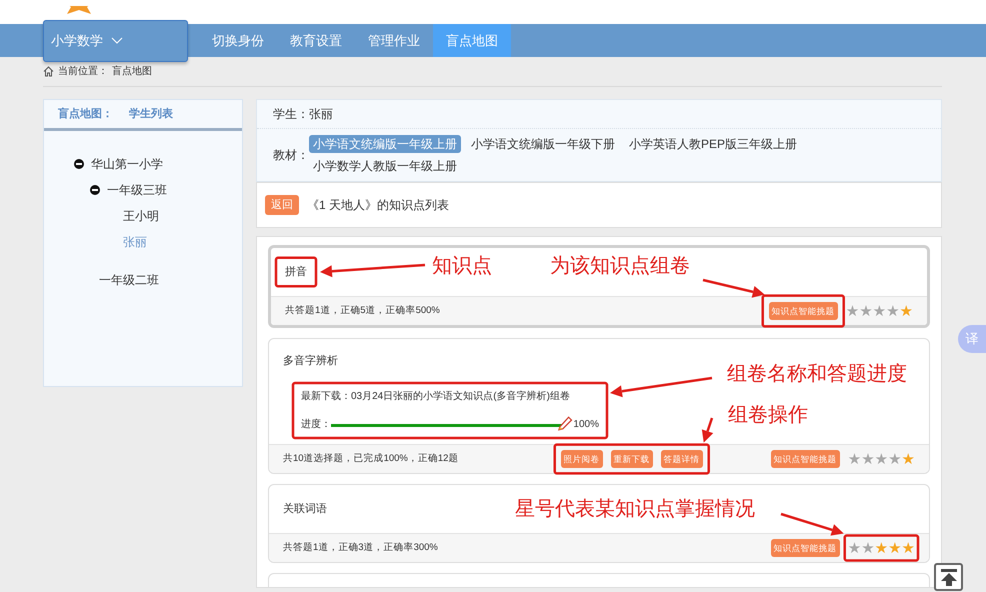 Image resolution: width=986 pixels, height=592 pixels. What do you see at coordinates (316, 40) in the screenshot?
I see `nav-tab: 教育设置` at bounding box center [316, 40].